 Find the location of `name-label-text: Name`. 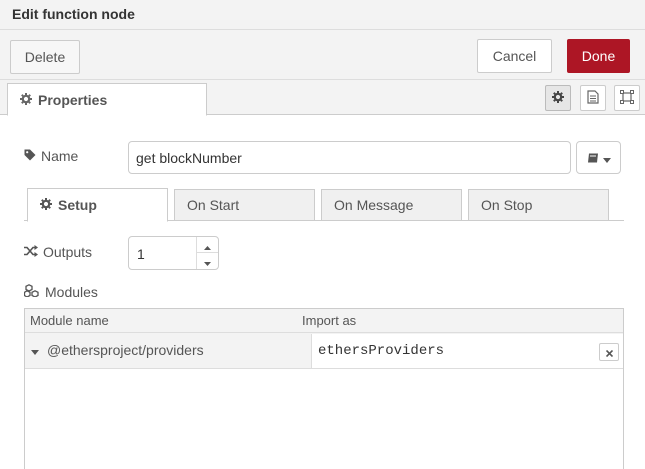

name-label-text: Name is located at coordinates (60, 156).